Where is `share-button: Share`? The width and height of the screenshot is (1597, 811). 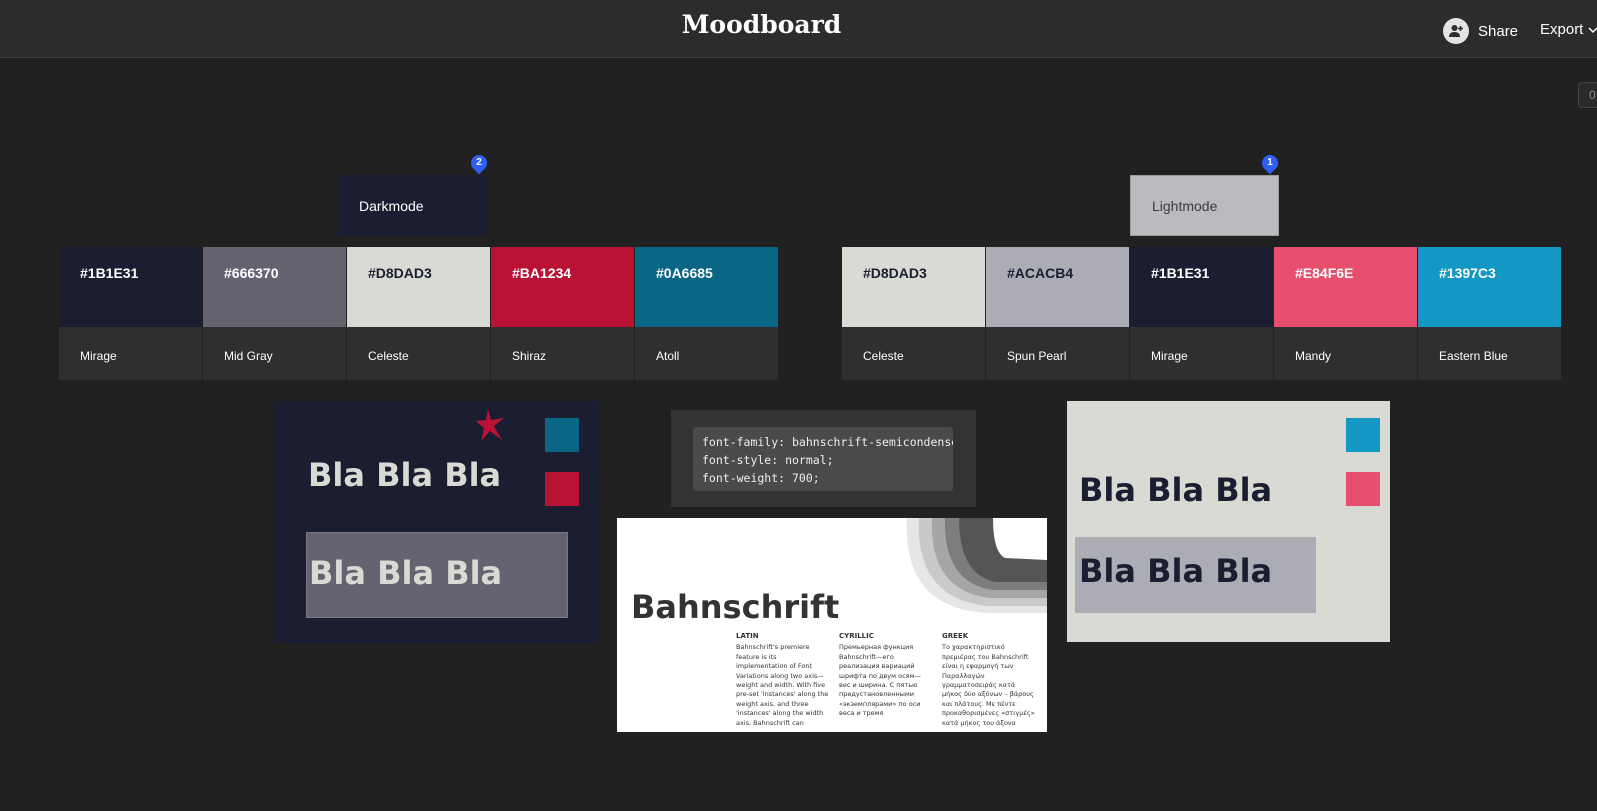
share-button: Share is located at coordinates (1480, 31).